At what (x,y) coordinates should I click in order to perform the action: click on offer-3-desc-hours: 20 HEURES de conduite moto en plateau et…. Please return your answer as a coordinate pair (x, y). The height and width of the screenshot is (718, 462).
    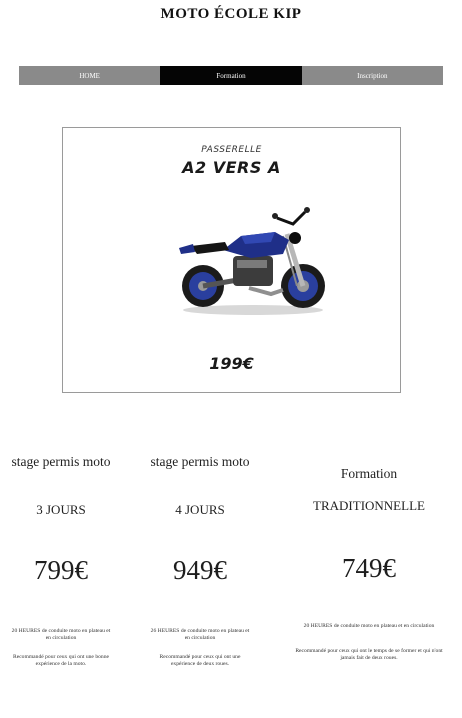
    Looking at the image, I should click on (369, 626).